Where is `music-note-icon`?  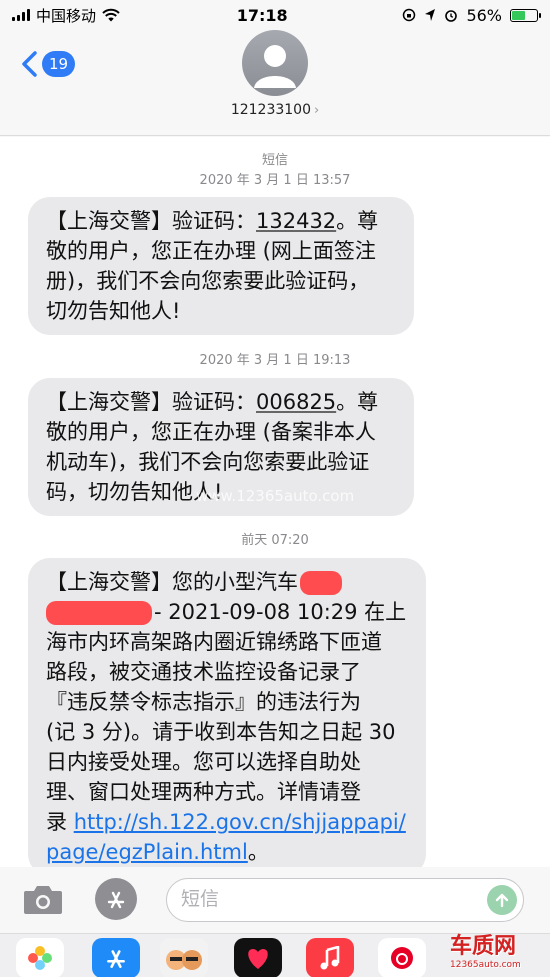 music-note-icon is located at coordinates (330, 958).